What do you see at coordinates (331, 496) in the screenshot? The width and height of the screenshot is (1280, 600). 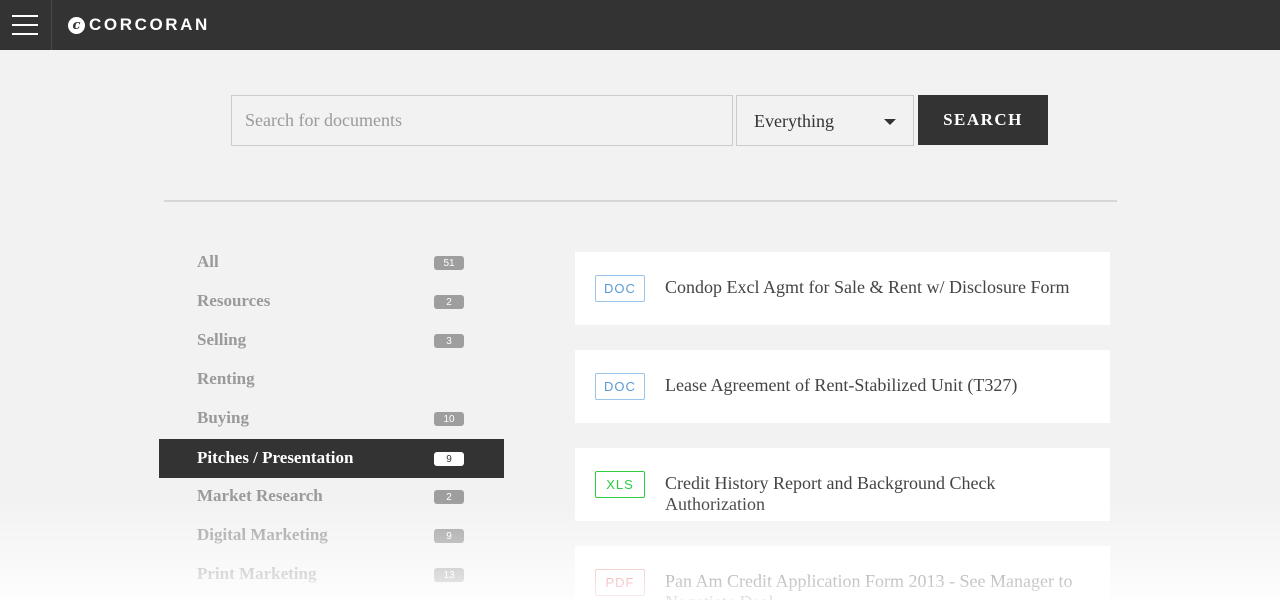 I see `category-market-research: Market Research 2` at bounding box center [331, 496].